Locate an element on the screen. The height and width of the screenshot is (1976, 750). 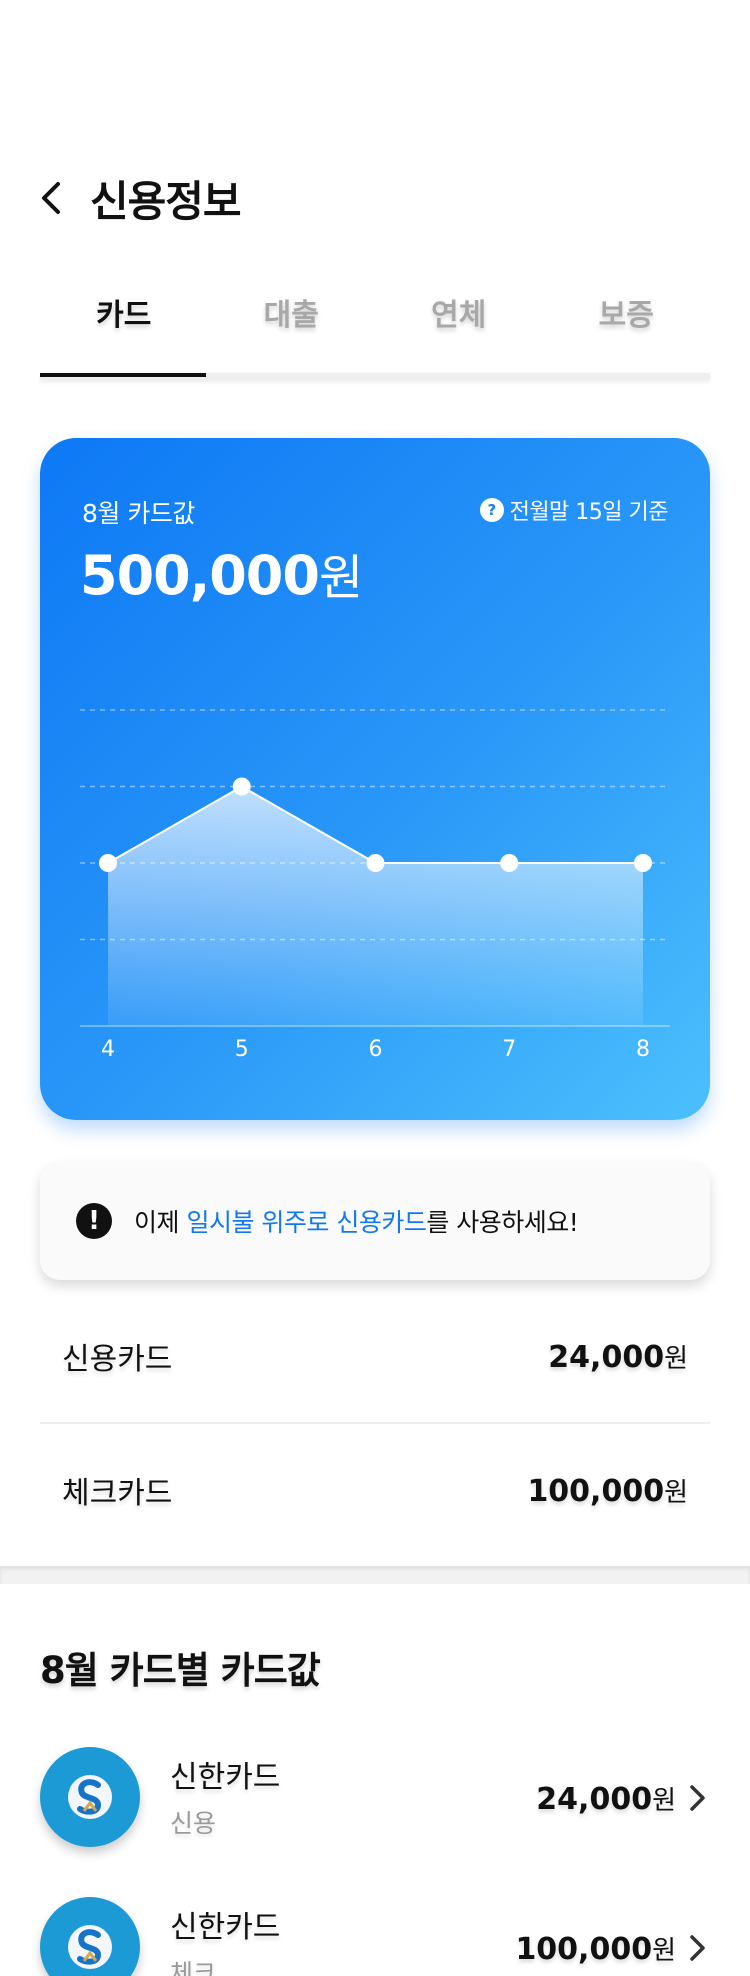
total-amount-value: 24,000 is located at coordinates (606, 1357).